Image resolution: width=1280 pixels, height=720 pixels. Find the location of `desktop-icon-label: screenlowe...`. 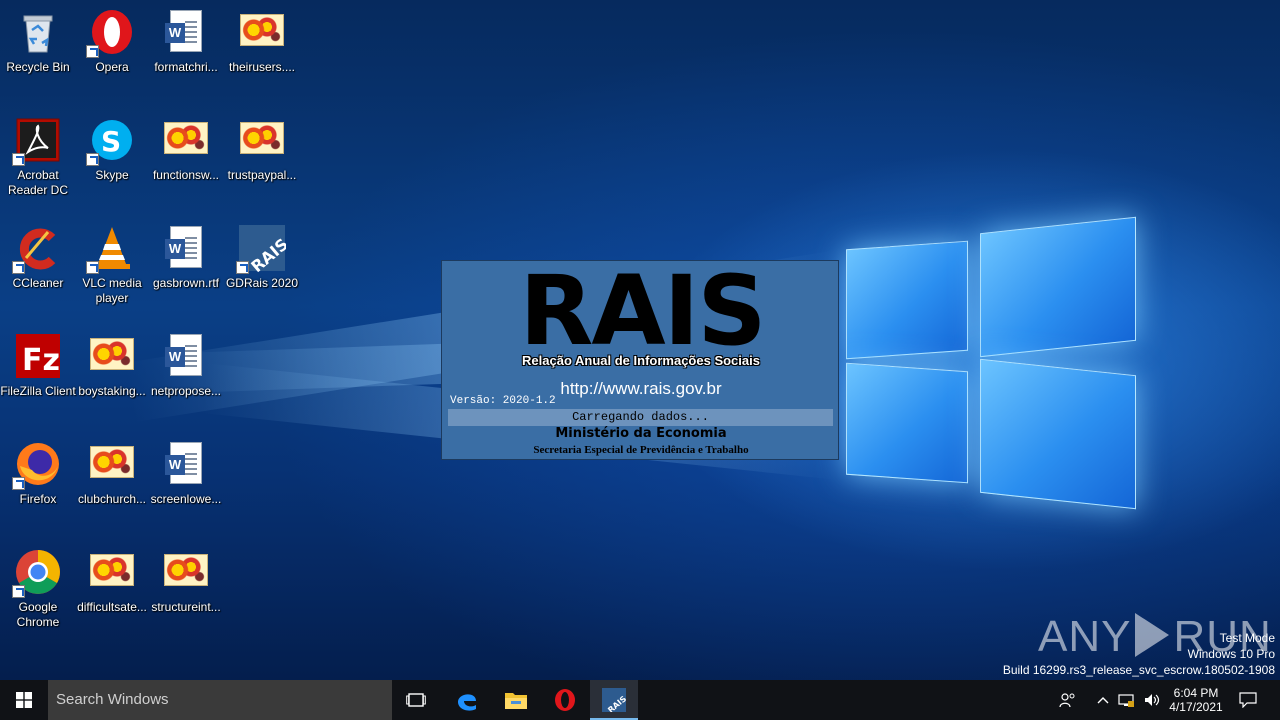

desktop-icon-label: screenlowe... is located at coordinates (186, 499).